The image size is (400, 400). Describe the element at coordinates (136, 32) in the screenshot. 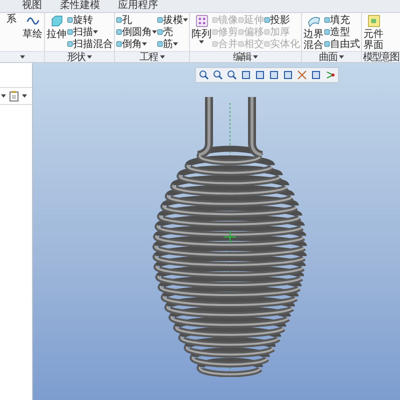

I see `ribbon-button: 倒圆角` at that location.